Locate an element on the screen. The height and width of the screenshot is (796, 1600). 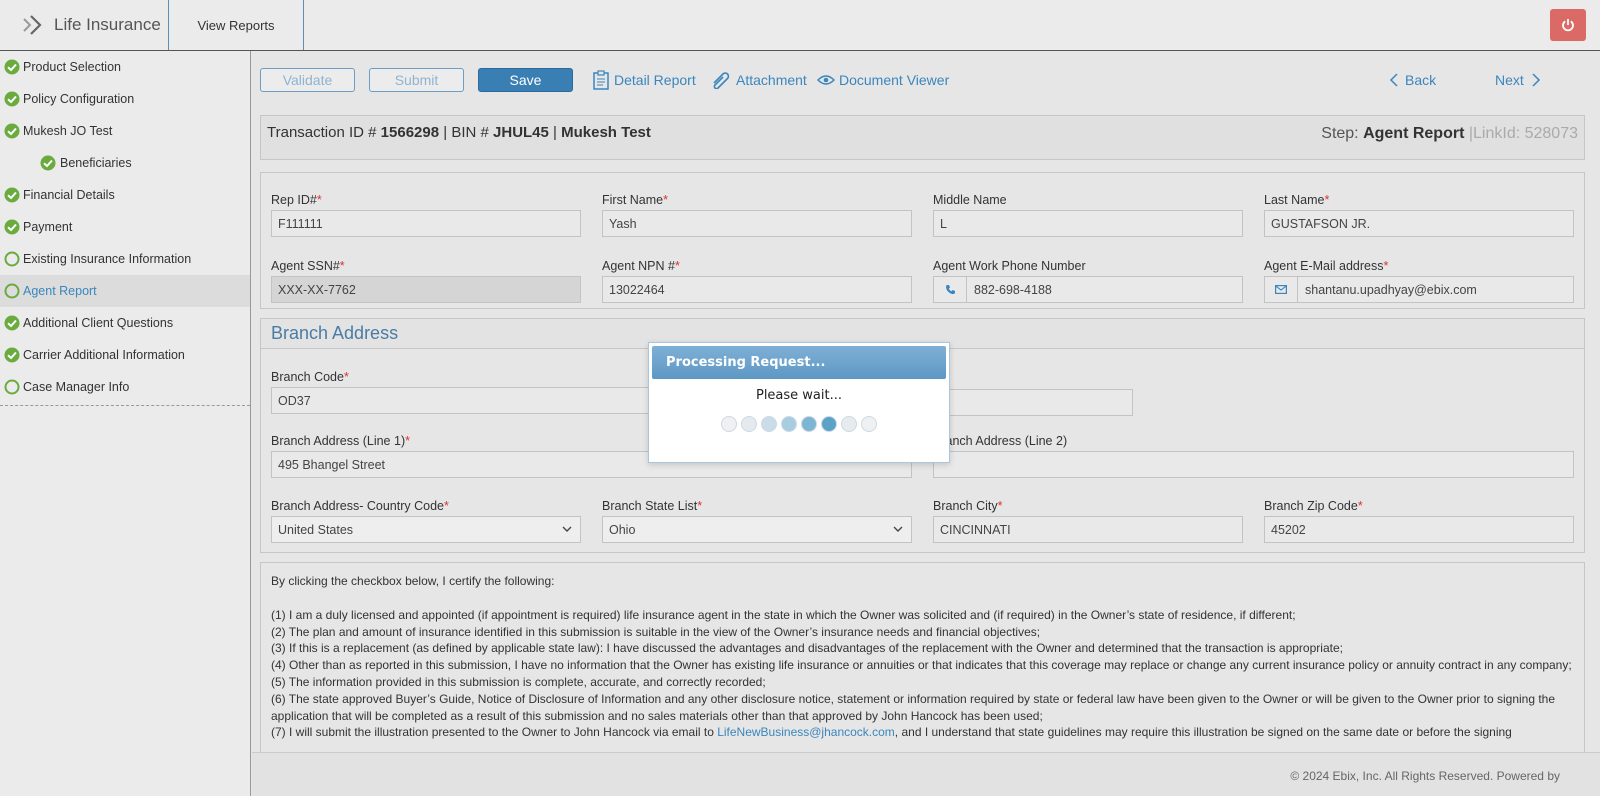
ssn-field: Agent SSN#* XXX-XX-7762 is located at coordinates (426, 281).